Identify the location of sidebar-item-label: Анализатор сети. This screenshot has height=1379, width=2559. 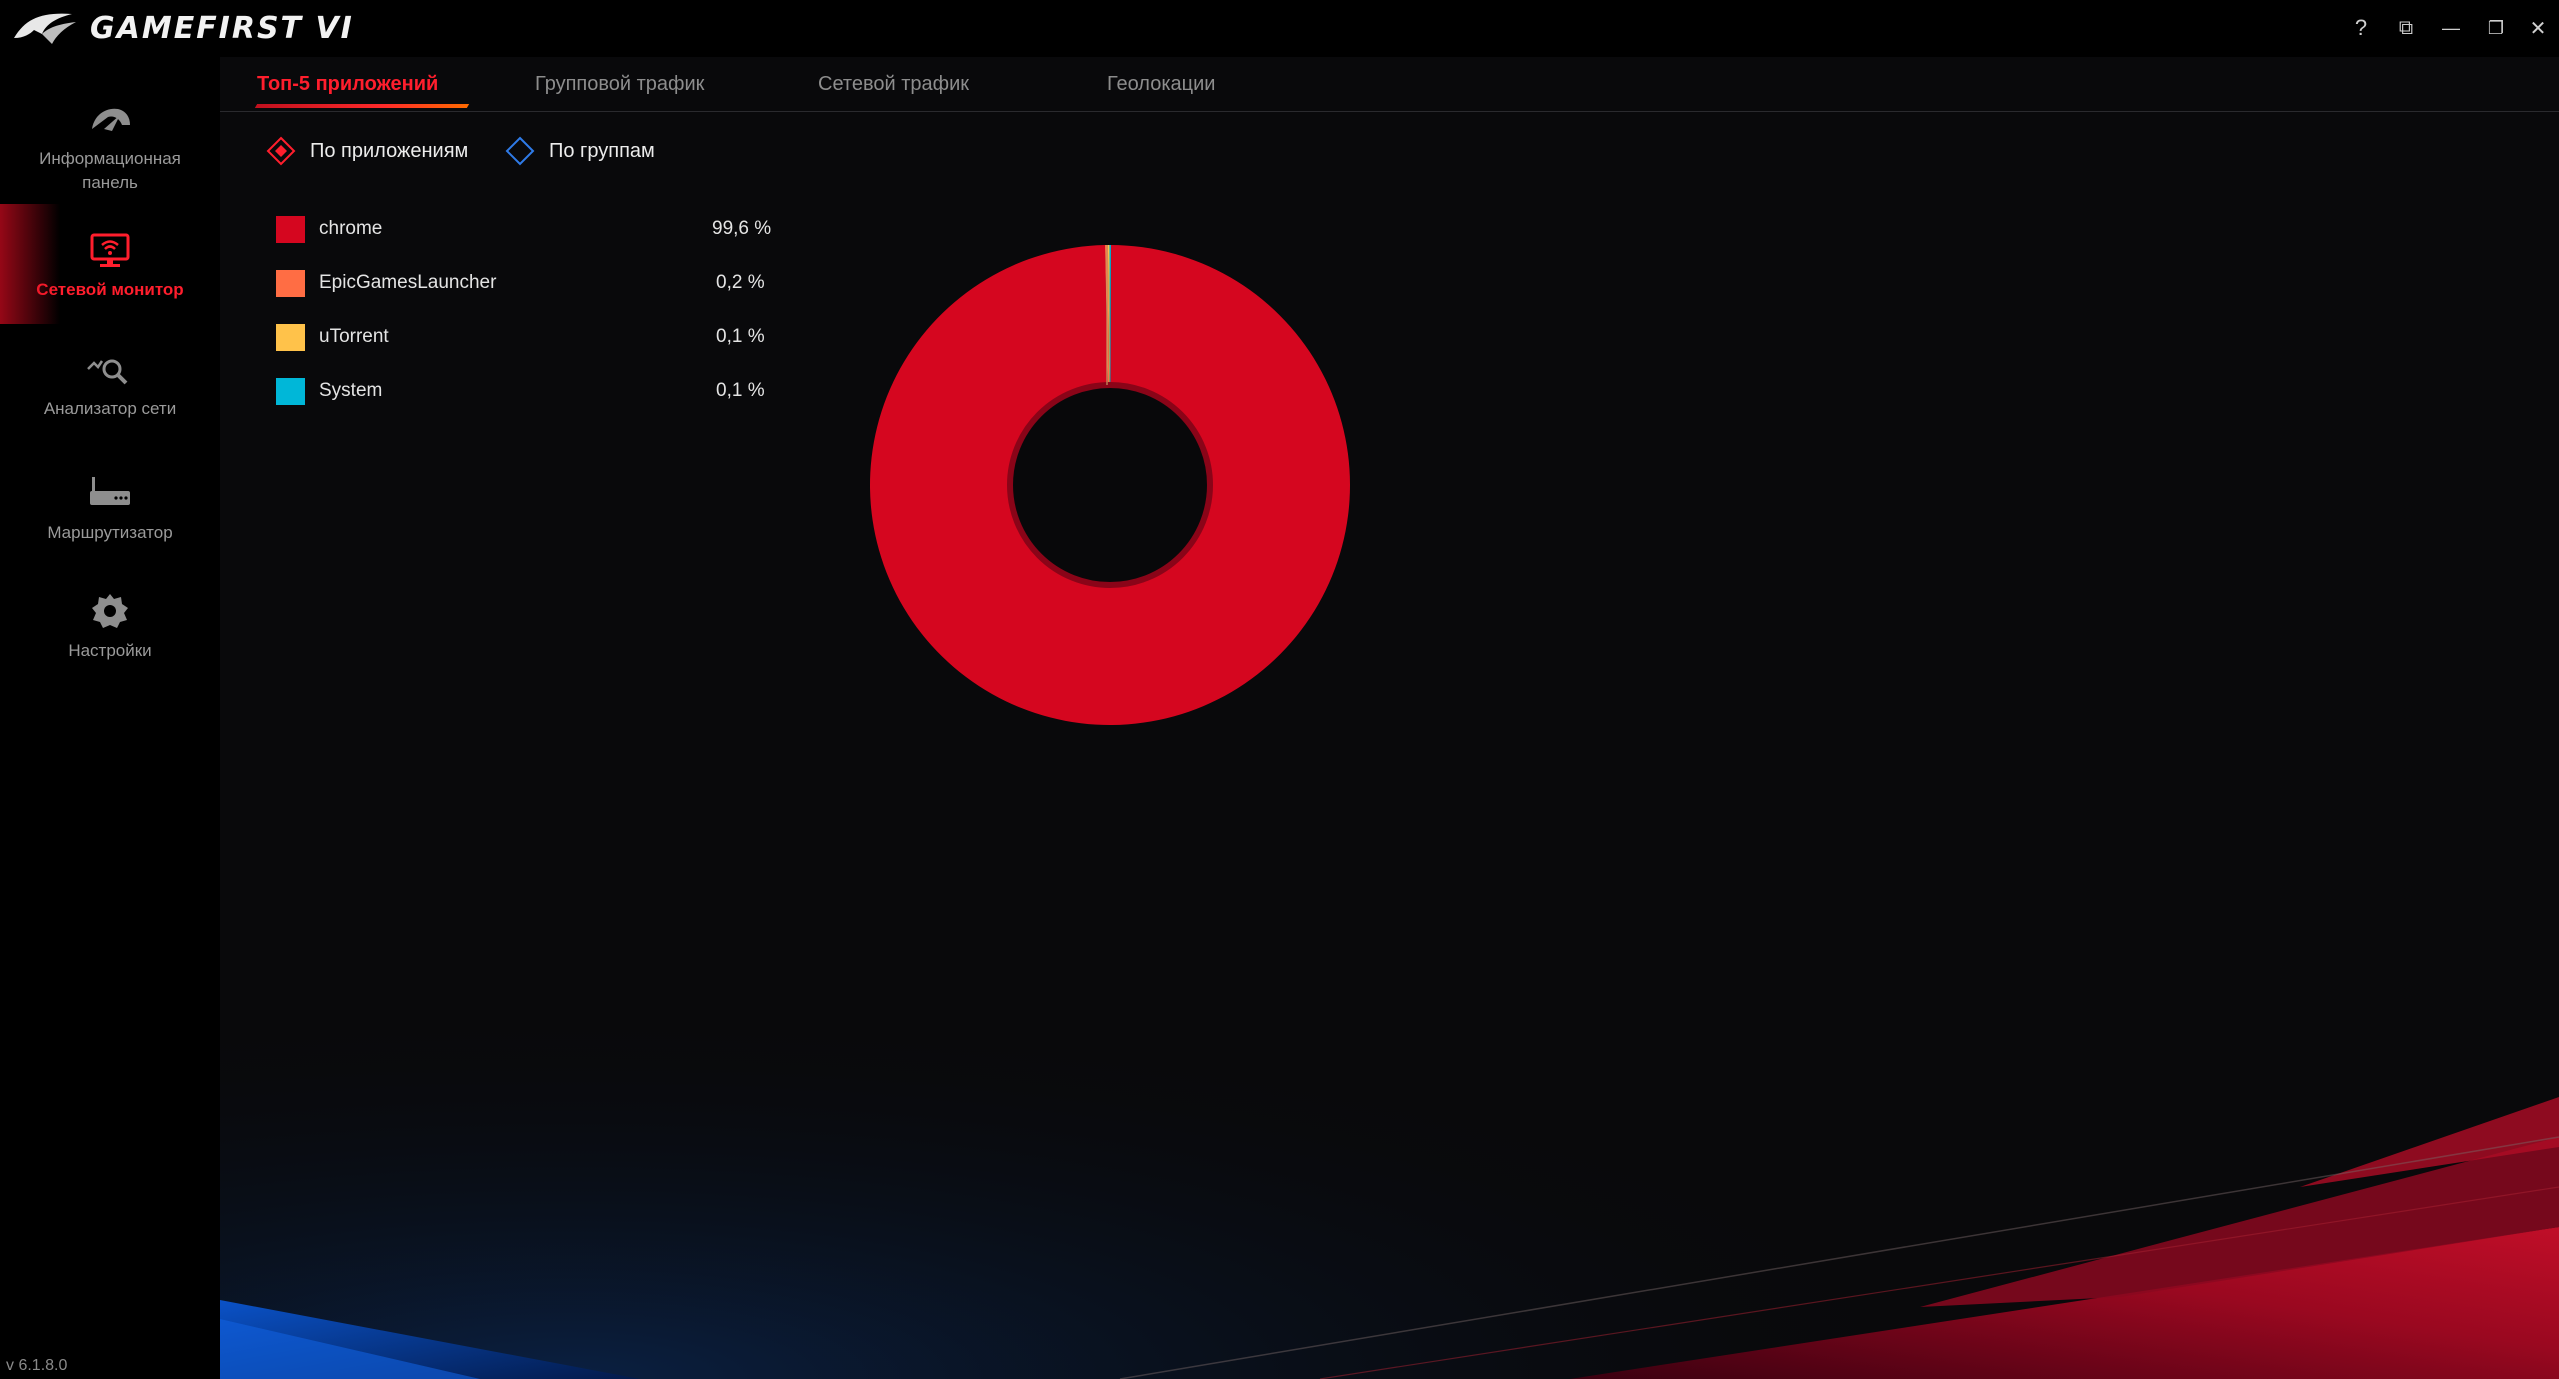
(110, 408).